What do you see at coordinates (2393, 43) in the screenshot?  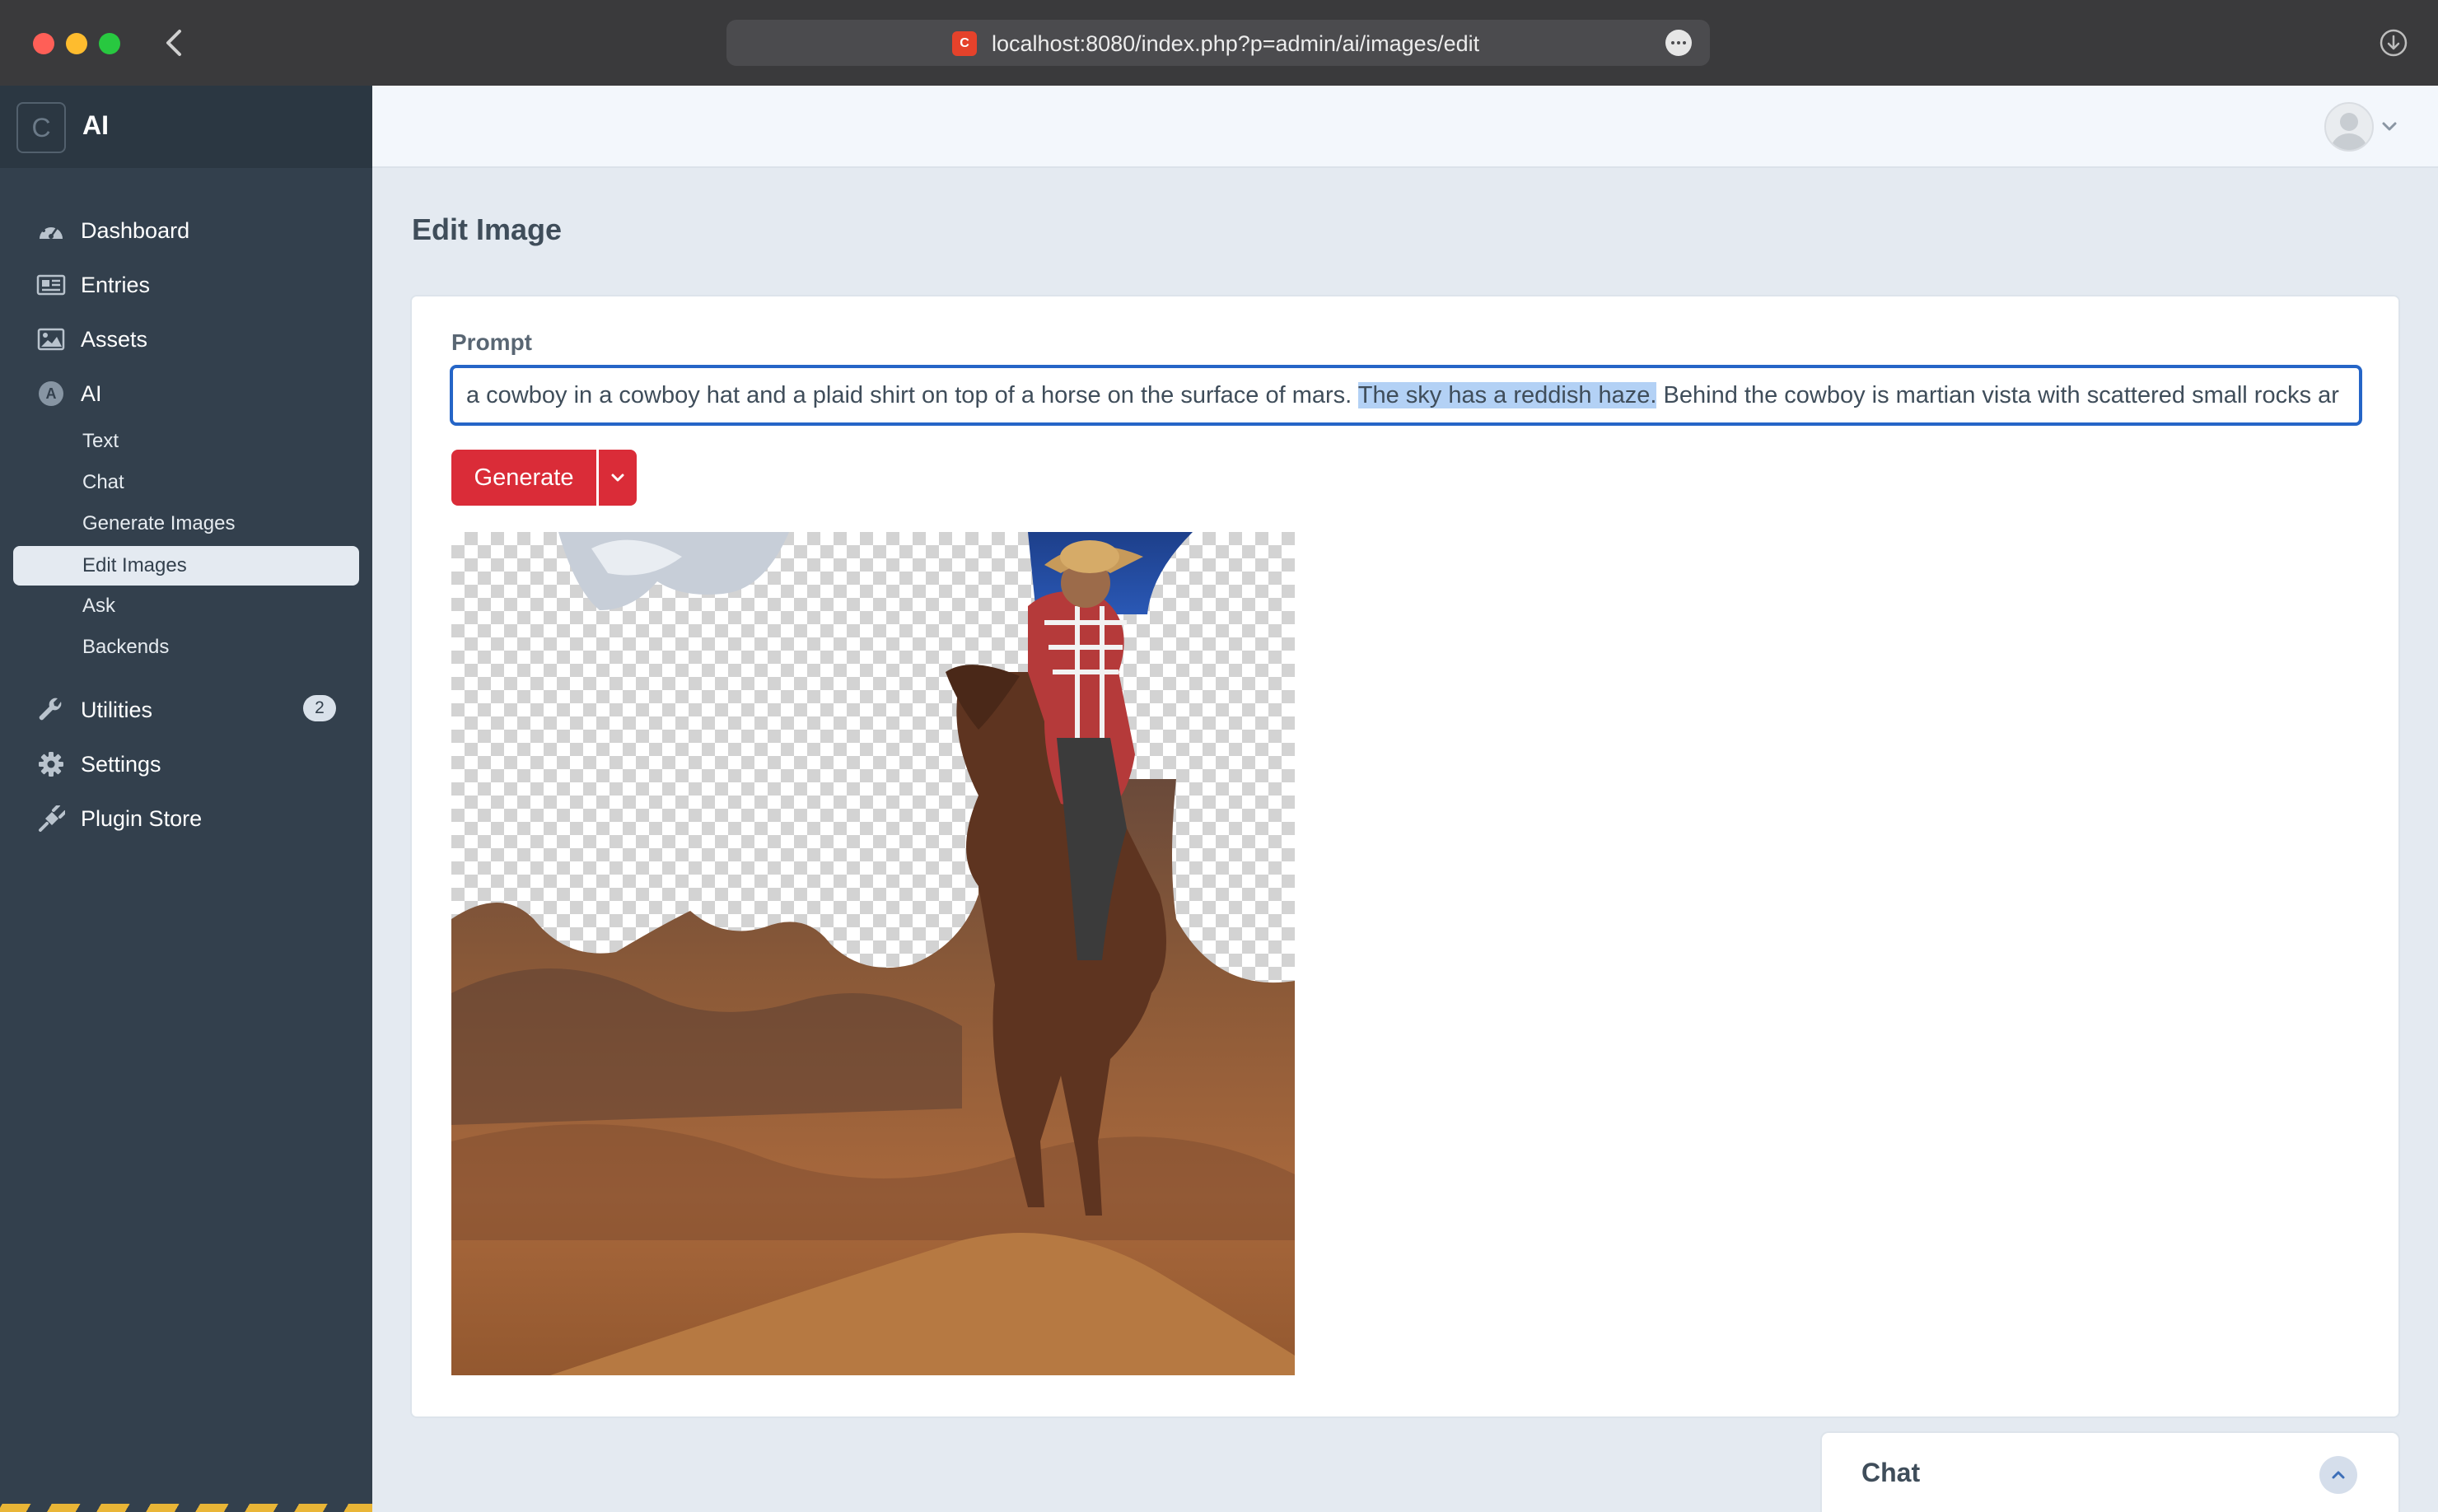 I see `download-icon` at bounding box center [2393, 43].